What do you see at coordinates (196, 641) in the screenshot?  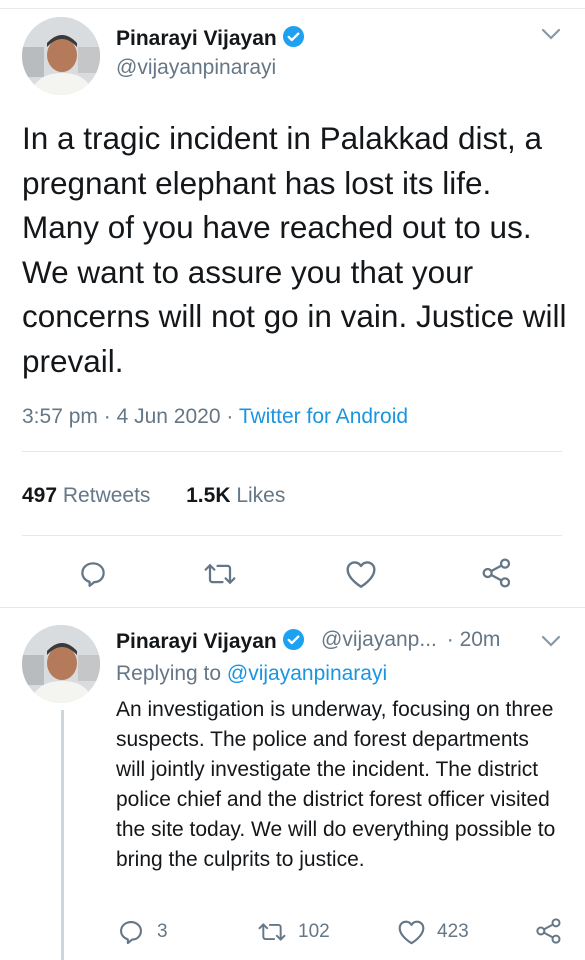 I see `reply-author-name-text: Pinarayi Vijayan` at bounding box center [196, 641].